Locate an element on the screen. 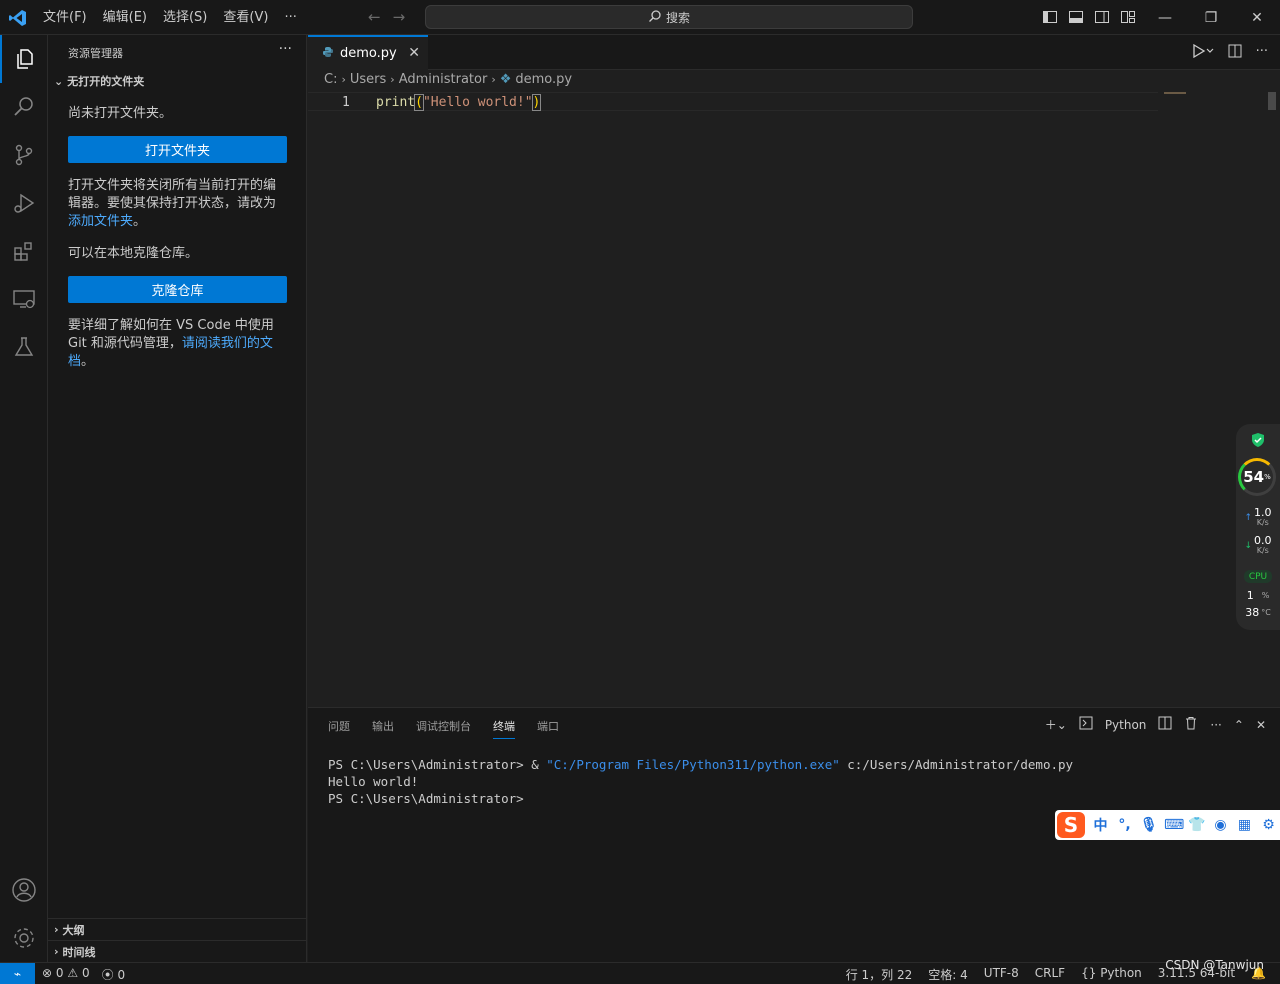  testing-icon is located at coordinates (24, 347).